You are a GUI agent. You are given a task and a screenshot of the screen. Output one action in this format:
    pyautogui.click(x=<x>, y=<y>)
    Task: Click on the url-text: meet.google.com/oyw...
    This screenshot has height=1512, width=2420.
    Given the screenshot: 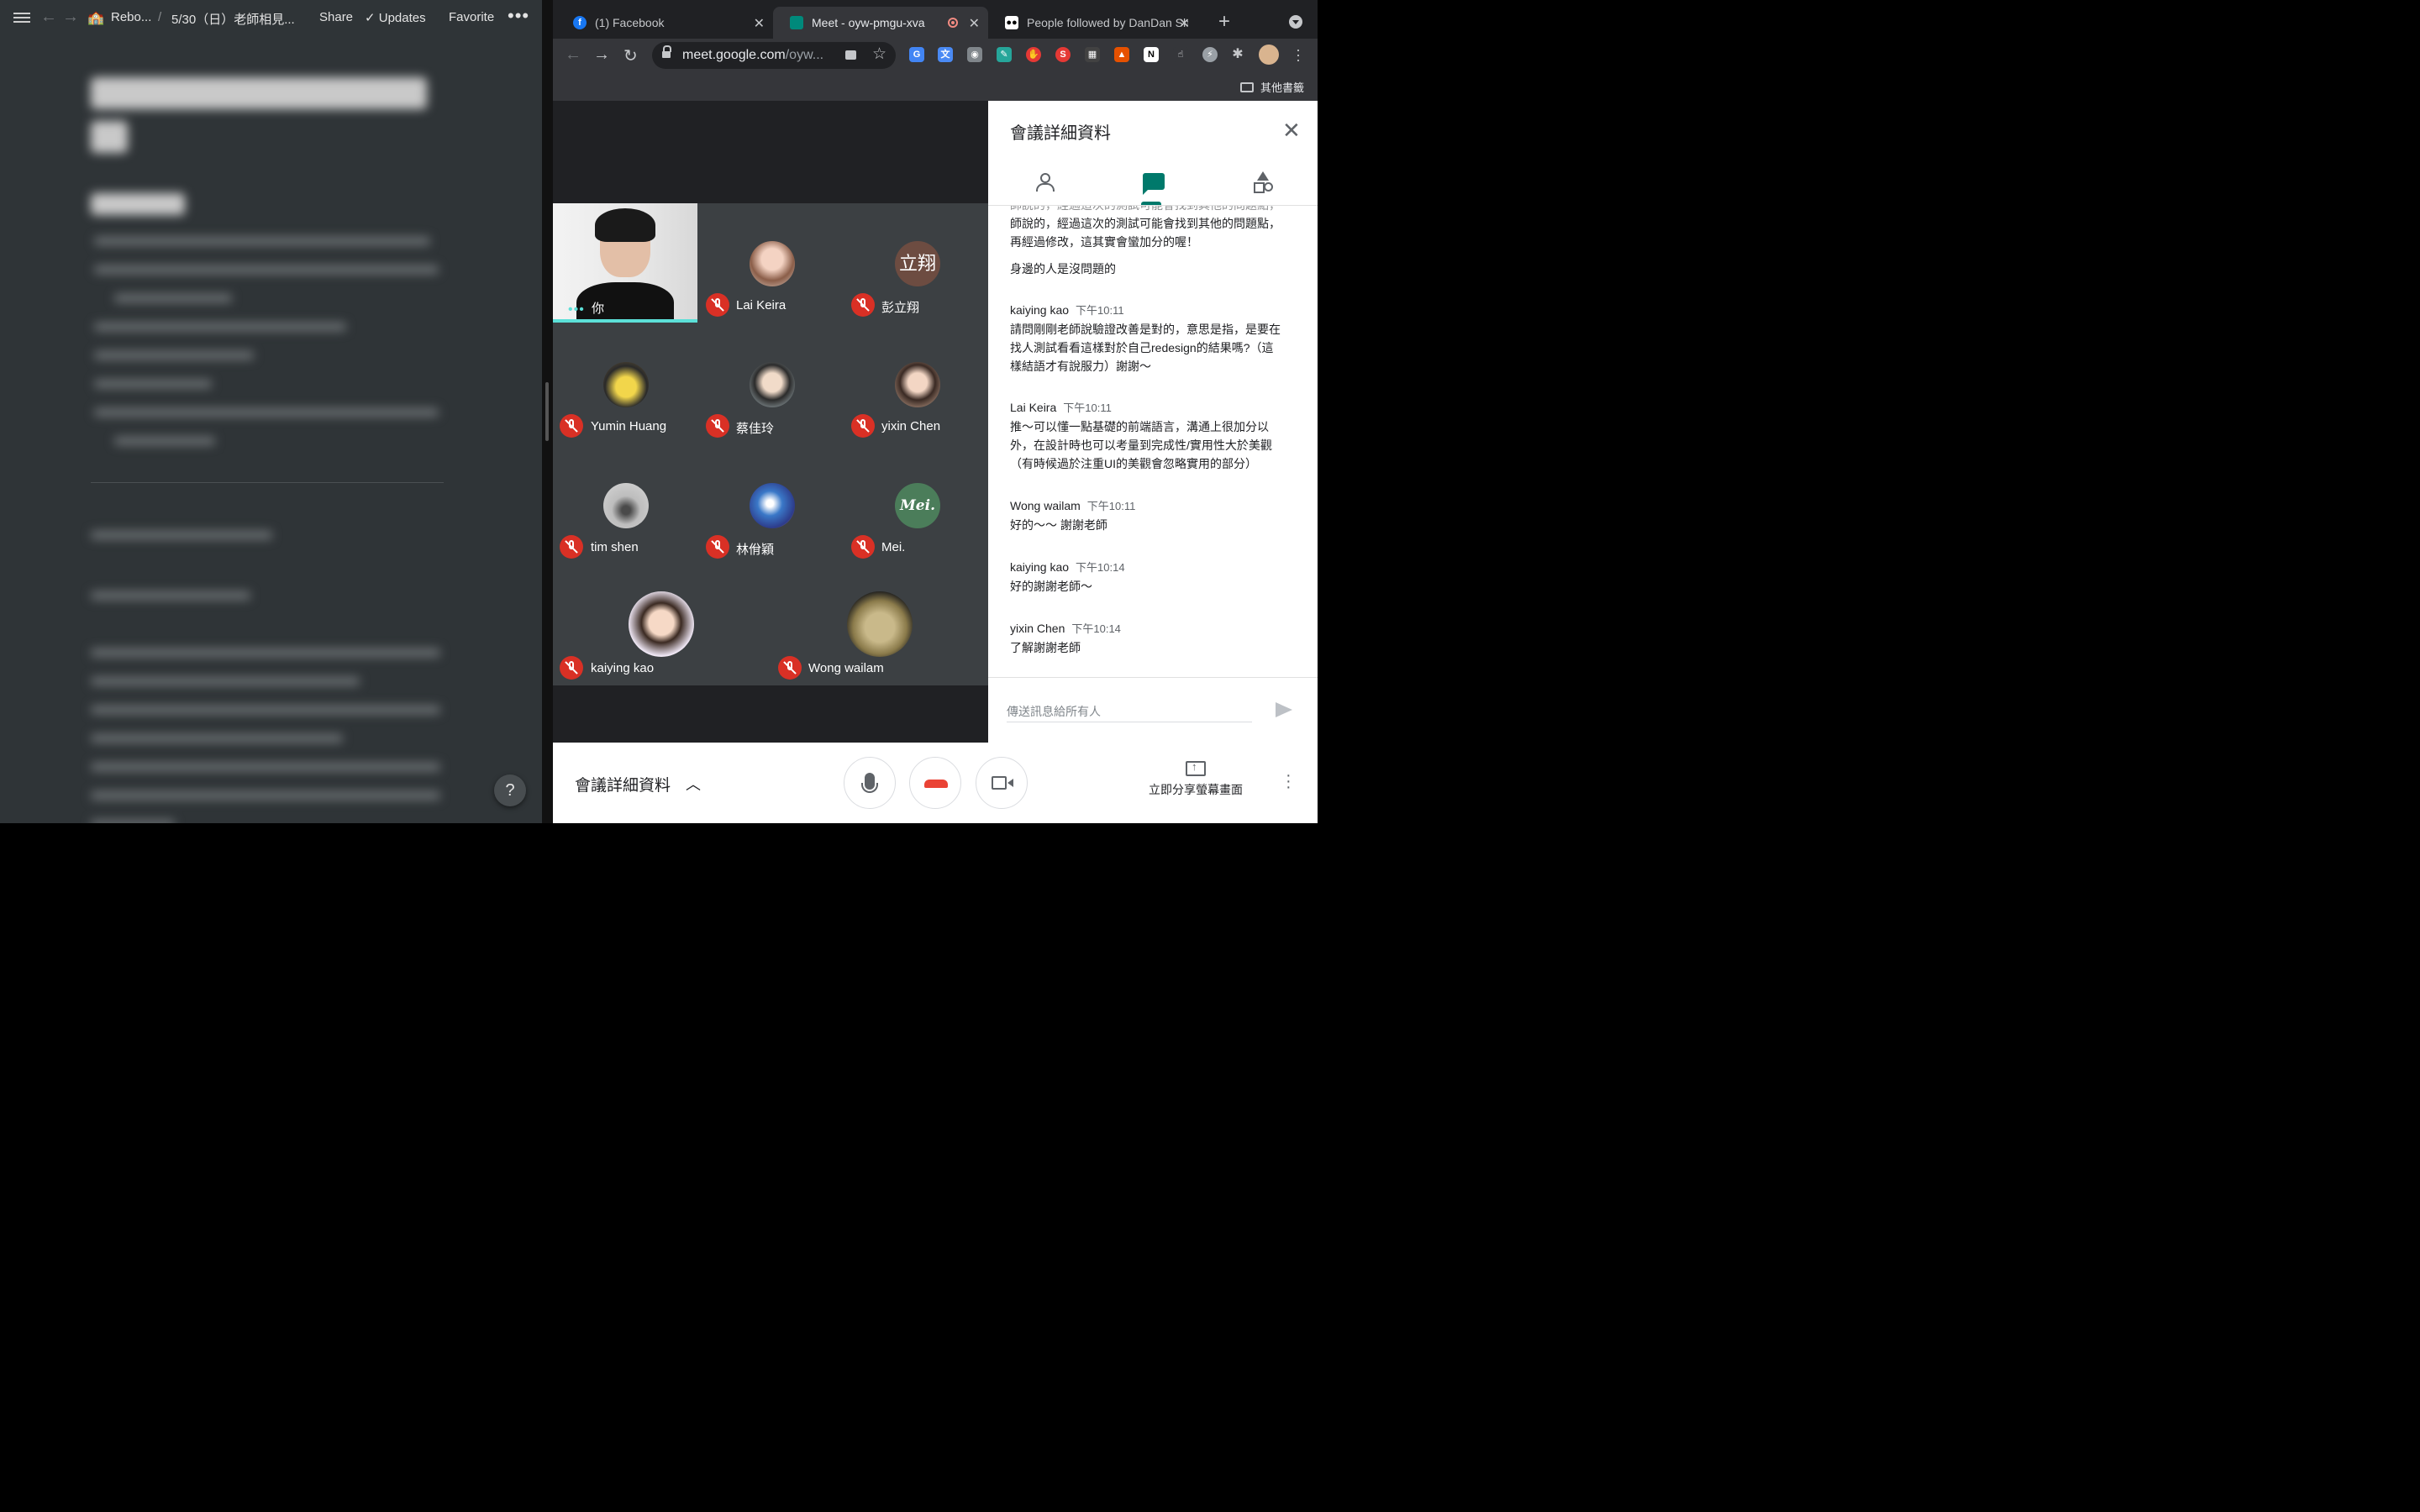 What is the action you would take?
    pyautogui.click(x=752, y=55)
    